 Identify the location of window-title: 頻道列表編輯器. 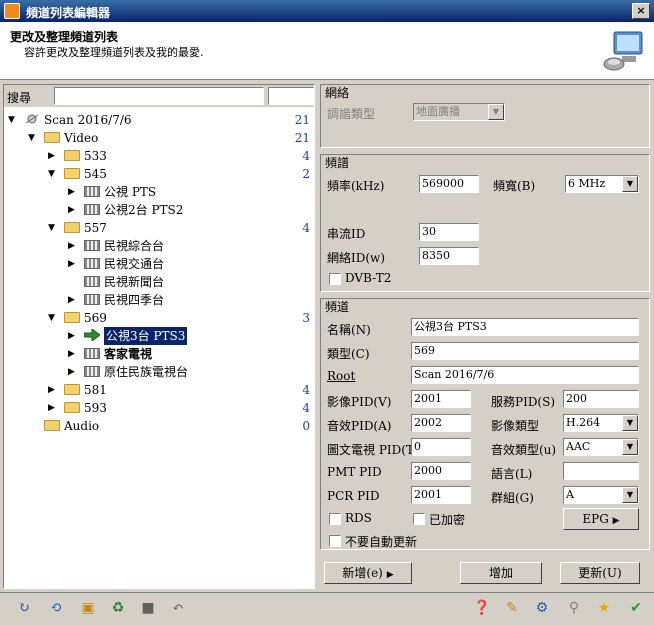
(68, 13).